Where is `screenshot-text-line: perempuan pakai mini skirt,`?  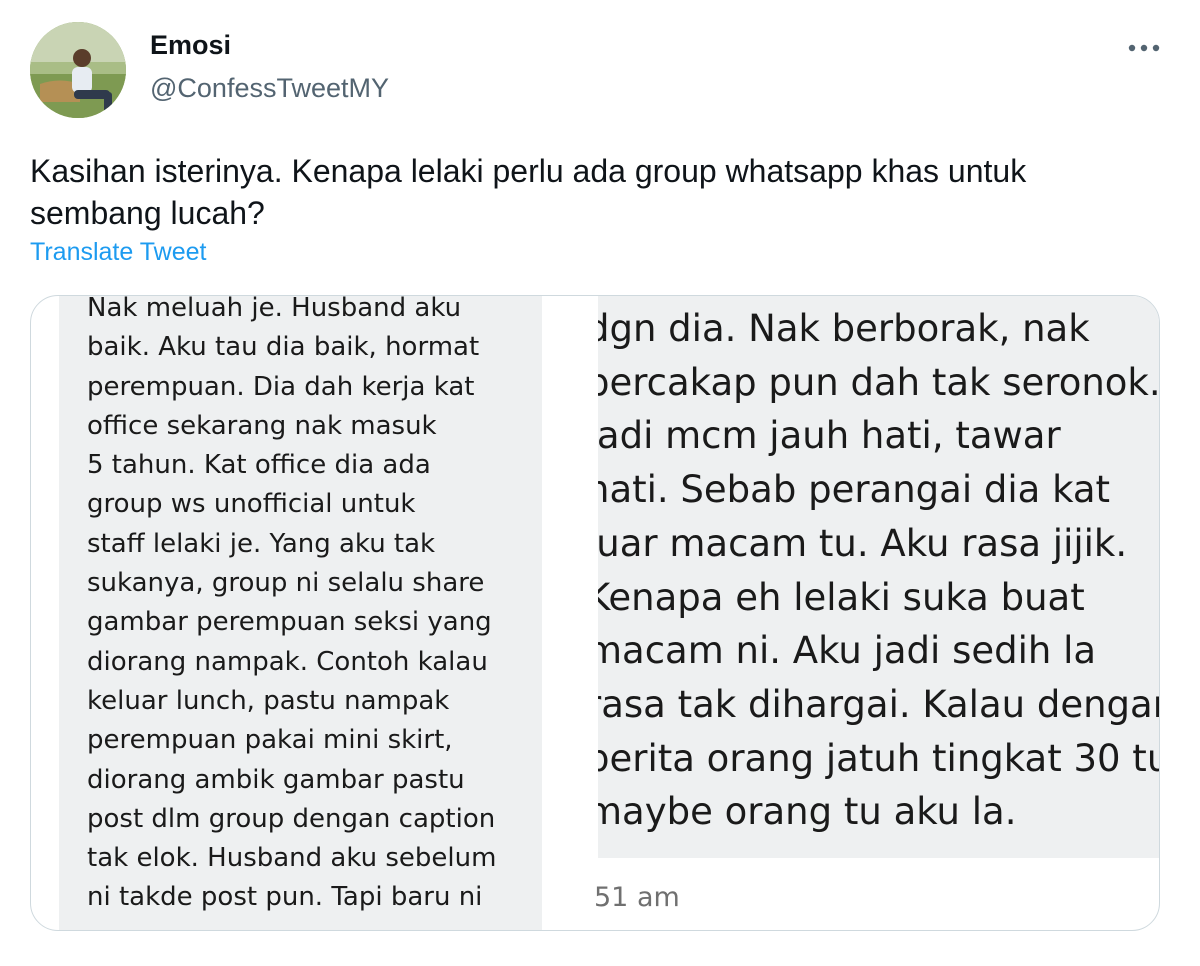 screenshot-text-line: perempuan pakai mini skirt, is located at coordinates (270, 740).